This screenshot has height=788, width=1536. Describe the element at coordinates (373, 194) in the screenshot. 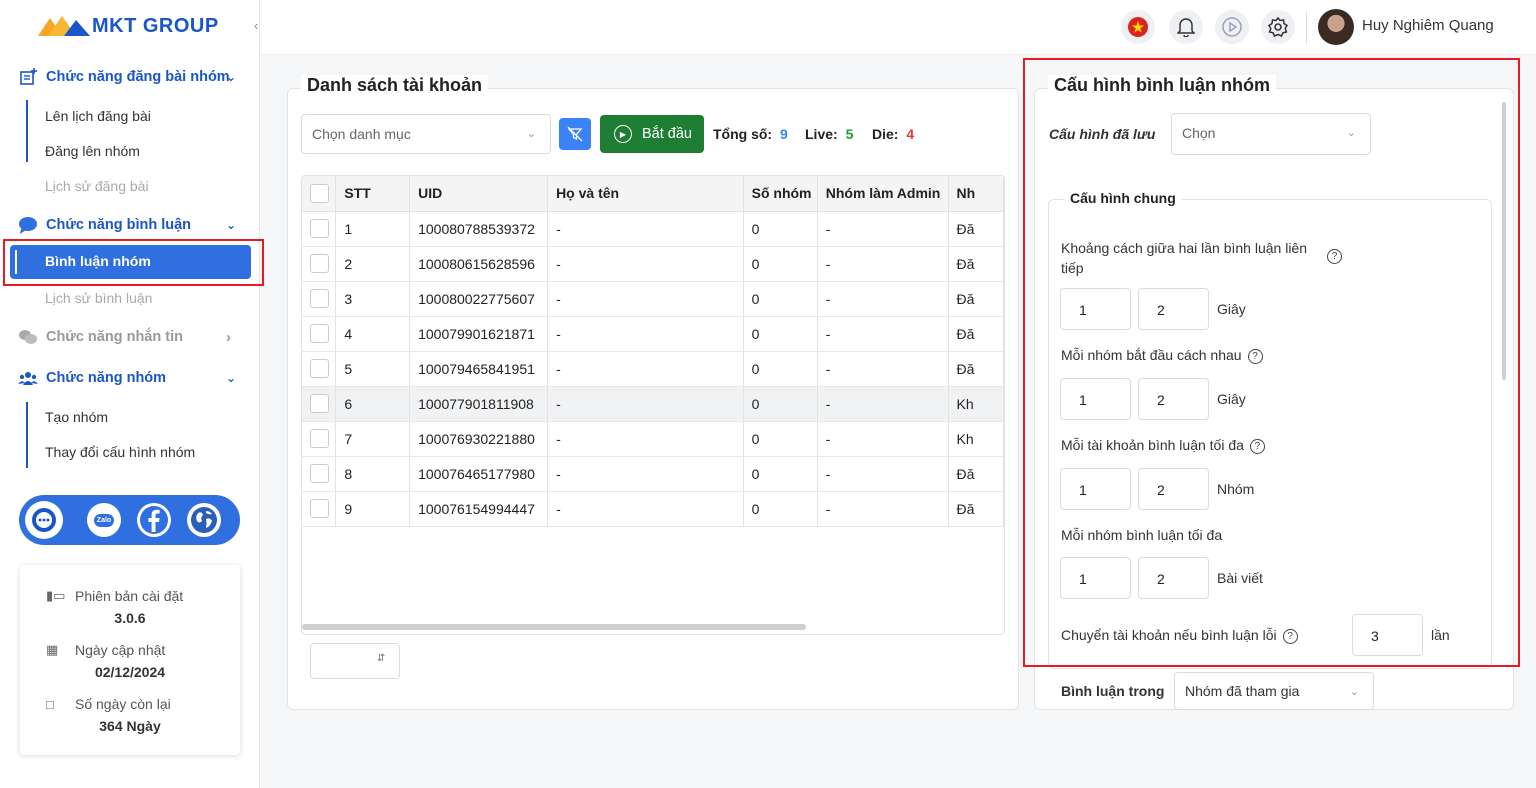

I see `column-header: STT` at that location.